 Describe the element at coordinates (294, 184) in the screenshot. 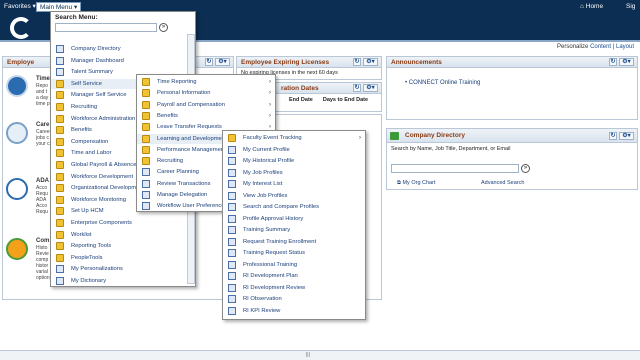

I see `menu-item-my-interest-list: My Interest List` at that location.